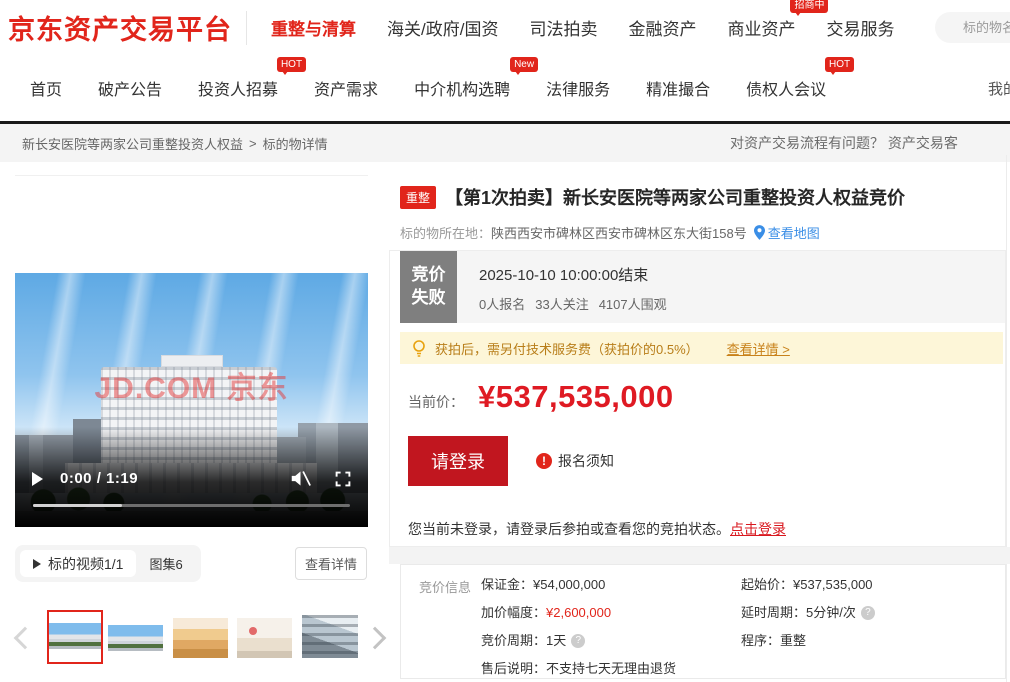  I want to click on signup-notice-link: ! 报名须知, so click(575, 461).